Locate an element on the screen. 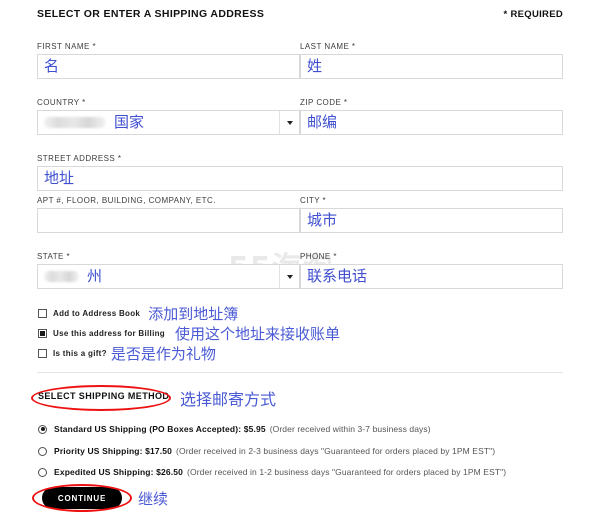  apt-input is located at coordinates (168, 220).